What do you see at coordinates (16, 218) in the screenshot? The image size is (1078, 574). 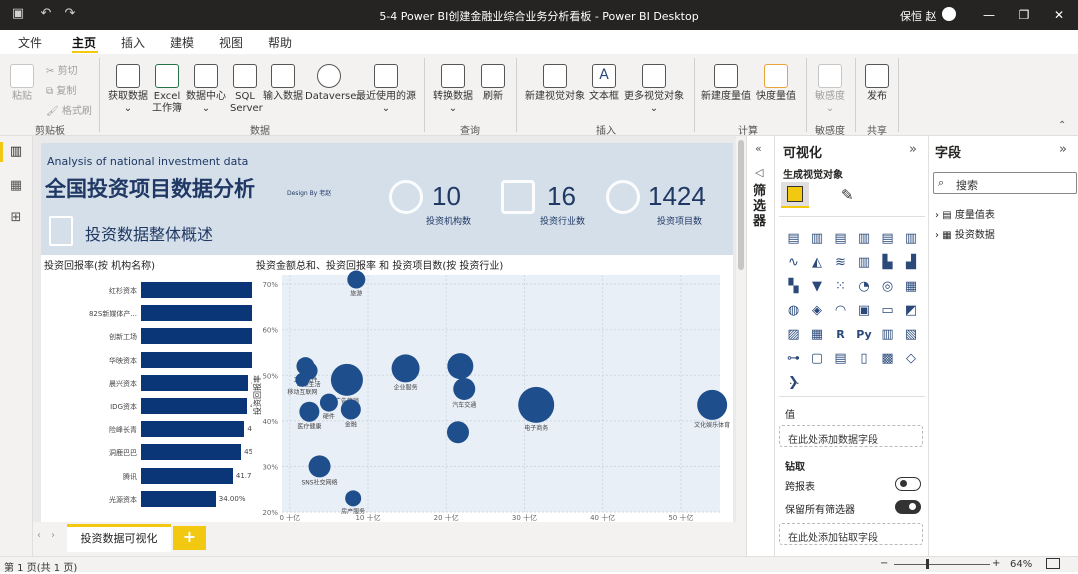 I see `model-view-icon: ⊞` at bounding box center [16, 218].